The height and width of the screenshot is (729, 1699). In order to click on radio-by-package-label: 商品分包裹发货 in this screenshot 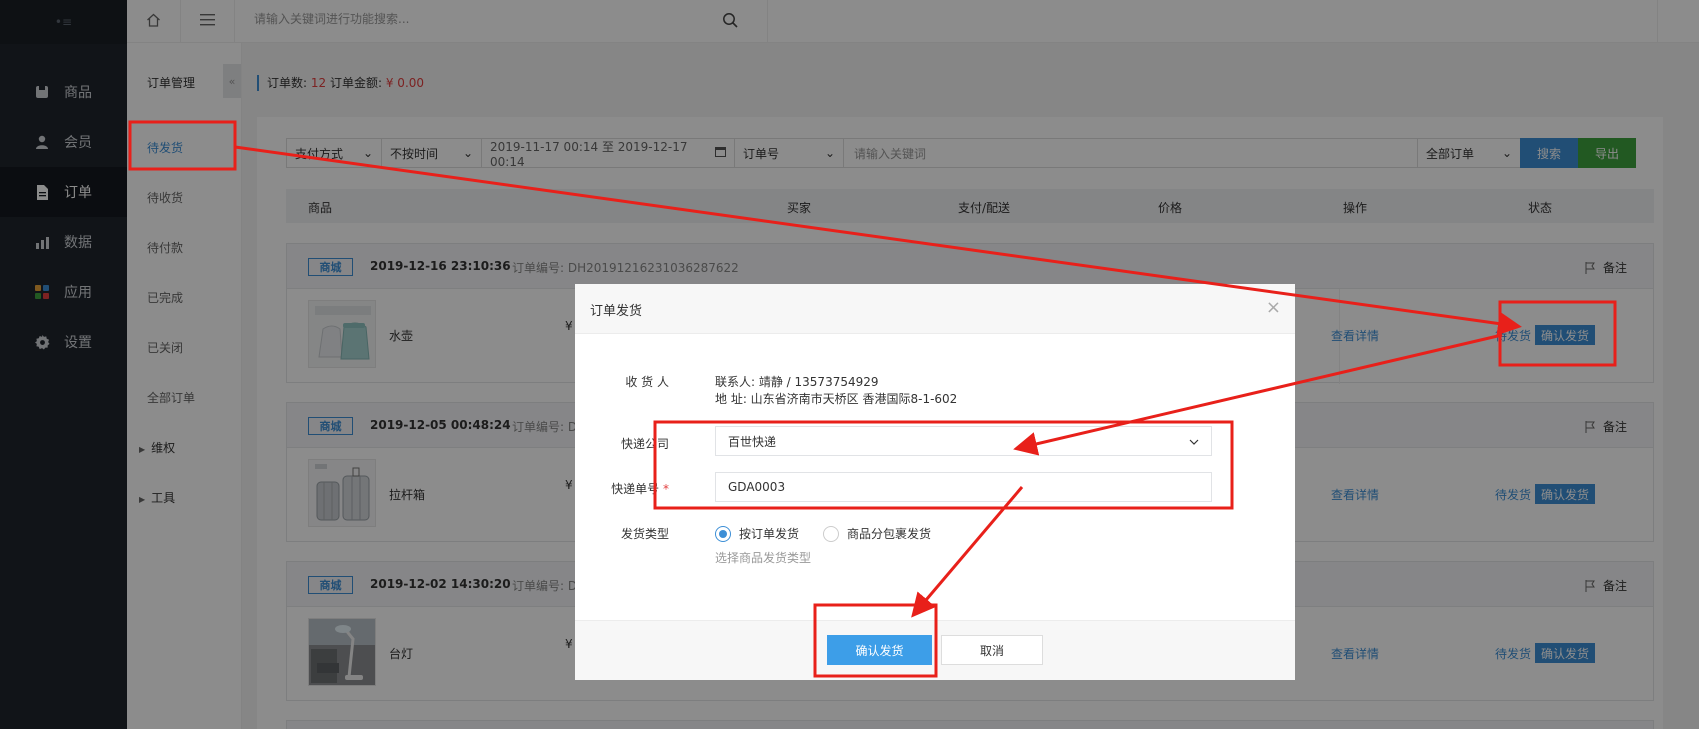, I will do `click(889, 533)`.